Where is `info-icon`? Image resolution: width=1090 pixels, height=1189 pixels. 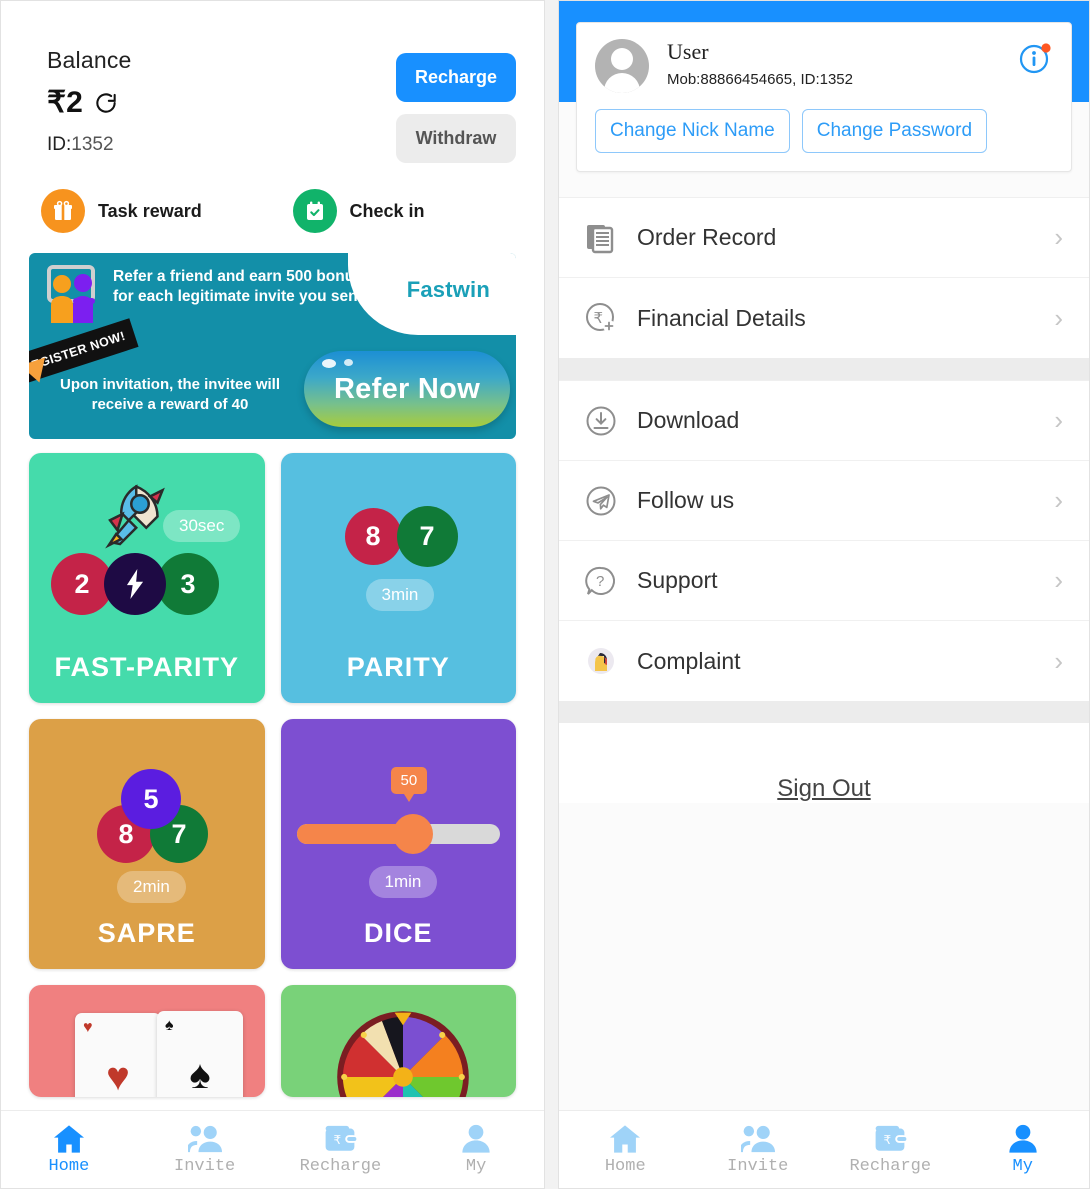
info-icon is located at coordinates (1036, 58).